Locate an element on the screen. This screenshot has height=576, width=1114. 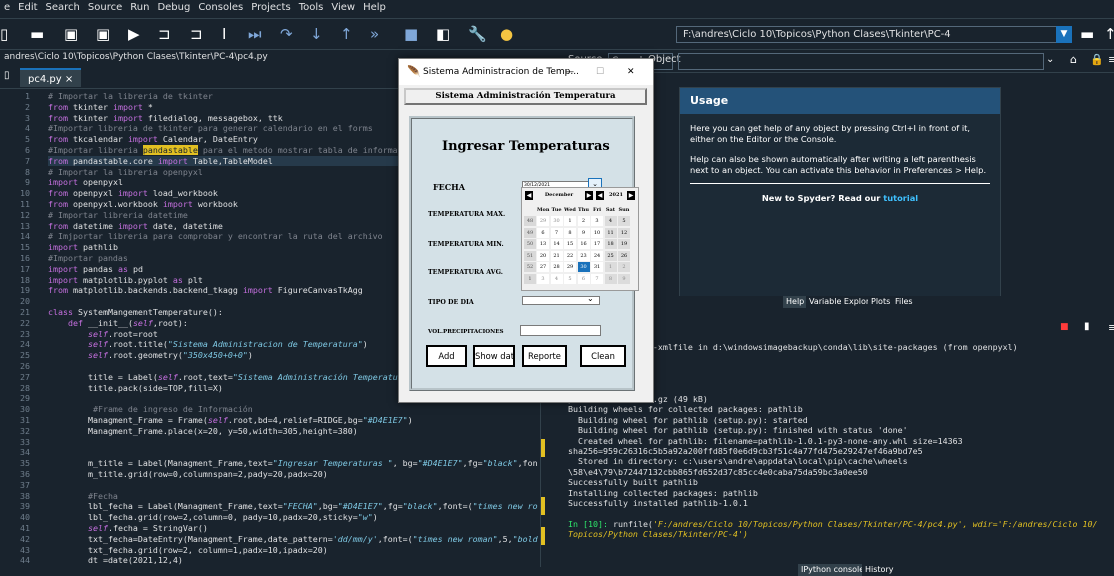
run-cell-icon: ⊐ is located at coordinates (164, 34).